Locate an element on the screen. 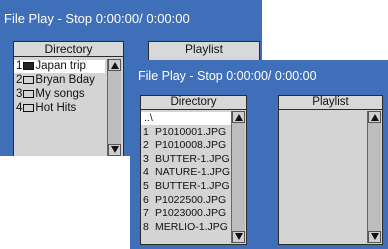 This screenshot has height=249, width=388. file-name: P1023000.JPG is located at coordinates (191, 213).